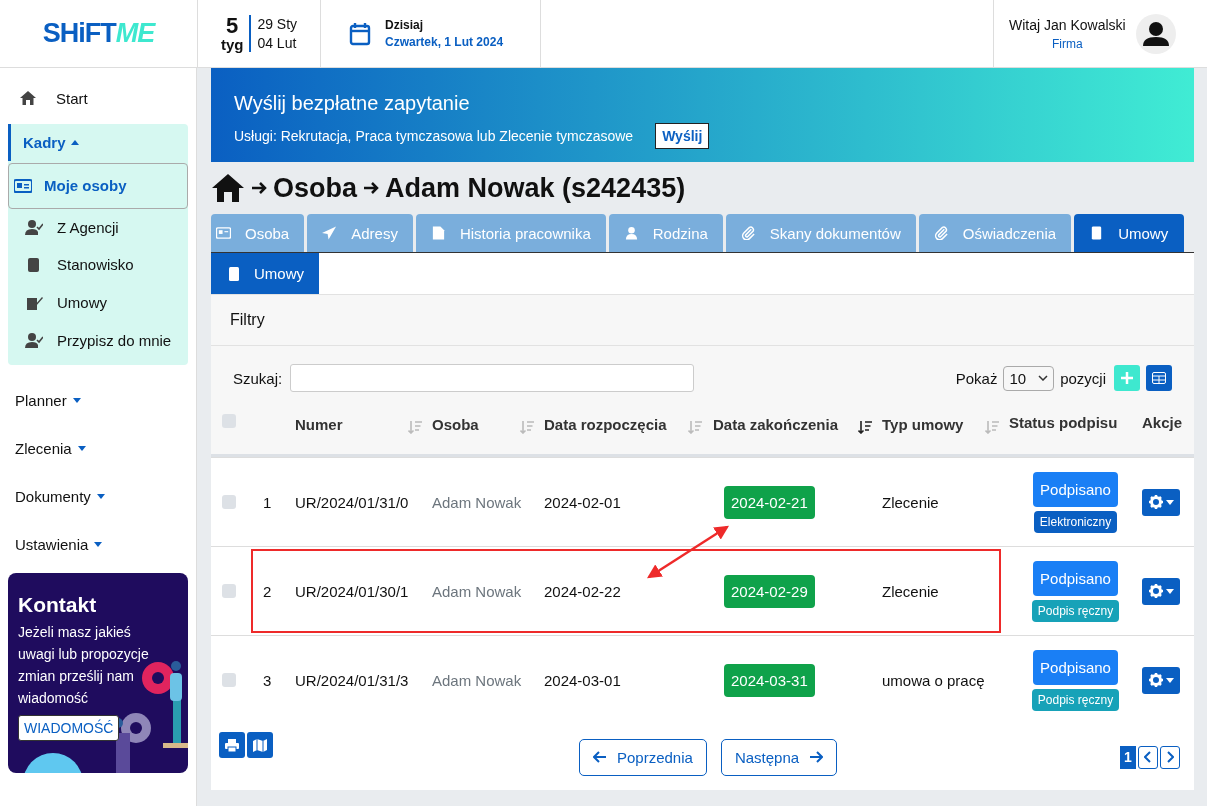 The height and width of the screenshot is (806, 1207). I want to click on message-button: WIADOMOŚĆ, so click(69, 727).